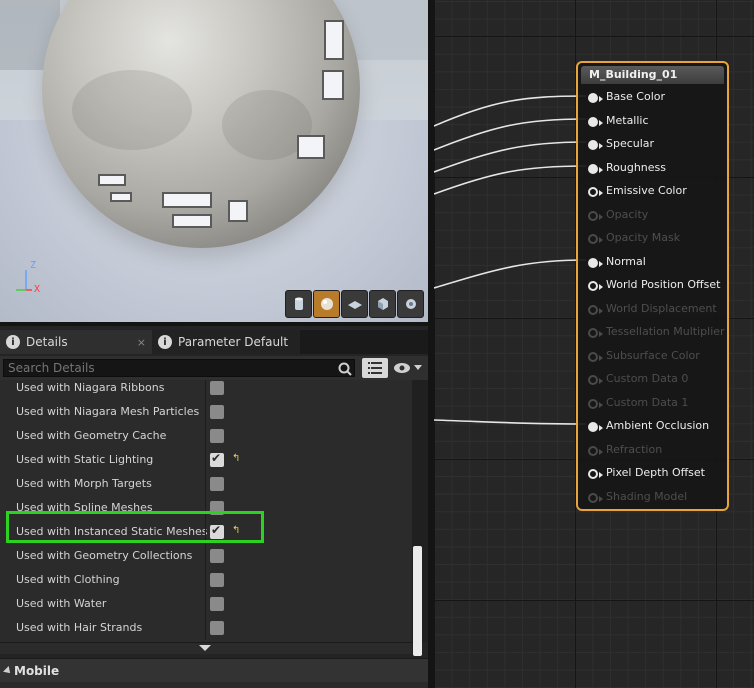 The height and width of the screenshot is (688, 754). I want to click on cylinder-preview-button, so click(298, 304).